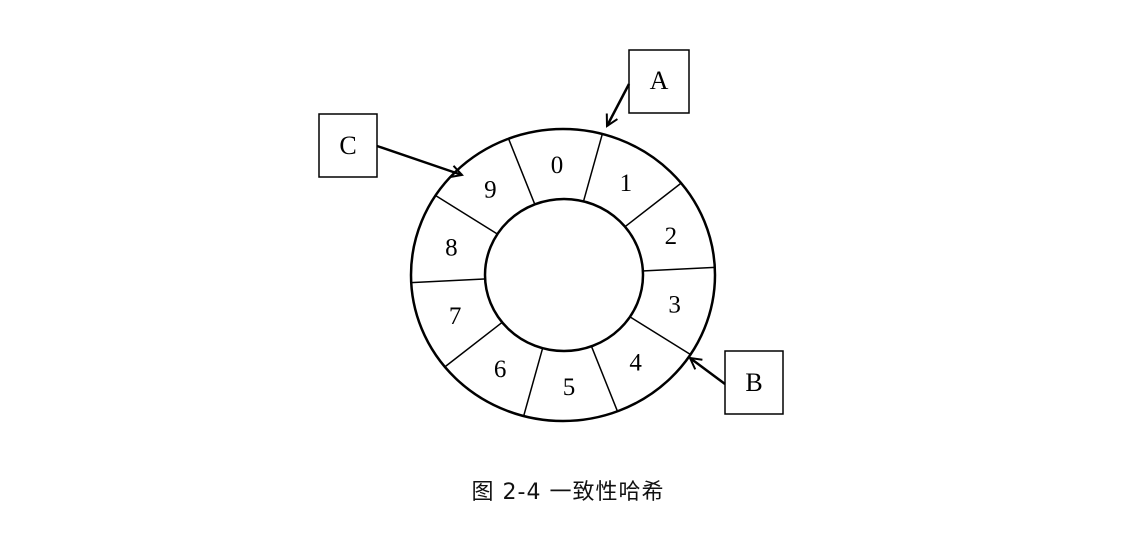 This screenshot has width=1136, height=533. What do you see at coordinates (619, 104) in the screenshot?
I see `node-a-arrow` at bounding box center [619, 104].